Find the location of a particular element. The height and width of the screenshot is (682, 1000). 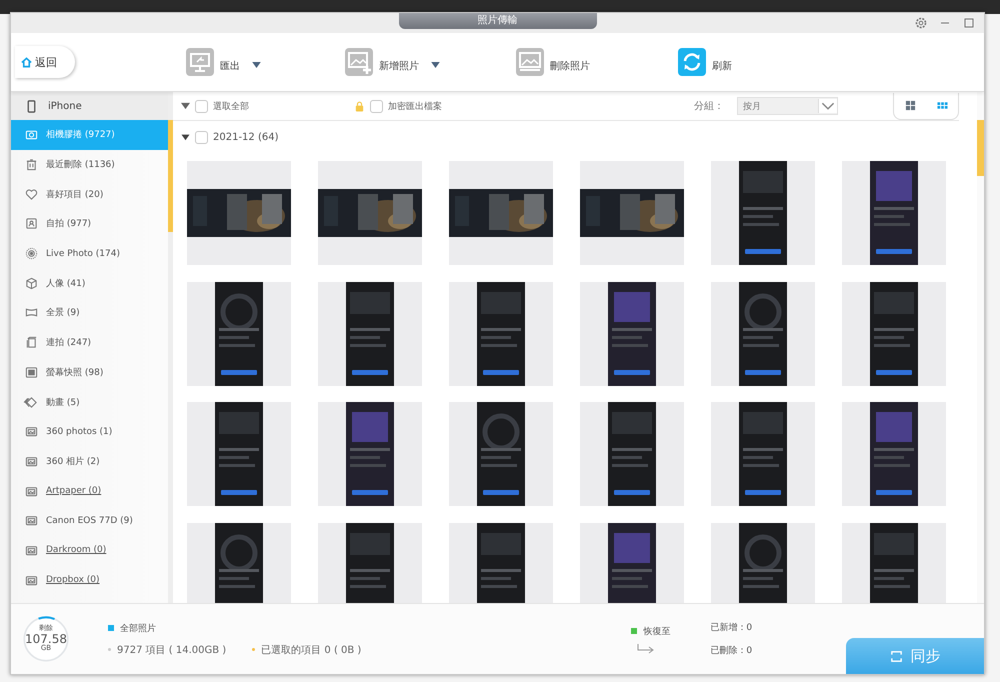

phone-icon is located at coordinates (31, 106).